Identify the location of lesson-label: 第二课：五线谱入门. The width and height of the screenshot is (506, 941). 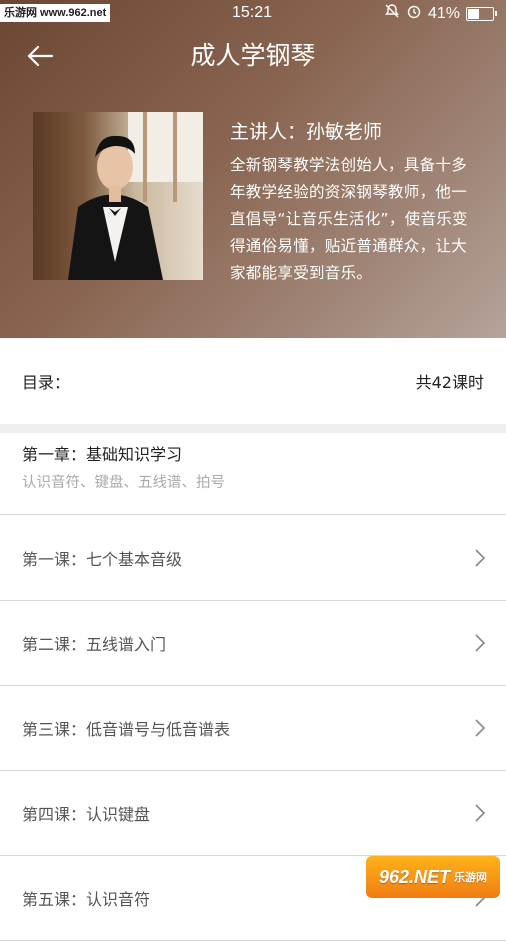
(94, 644).